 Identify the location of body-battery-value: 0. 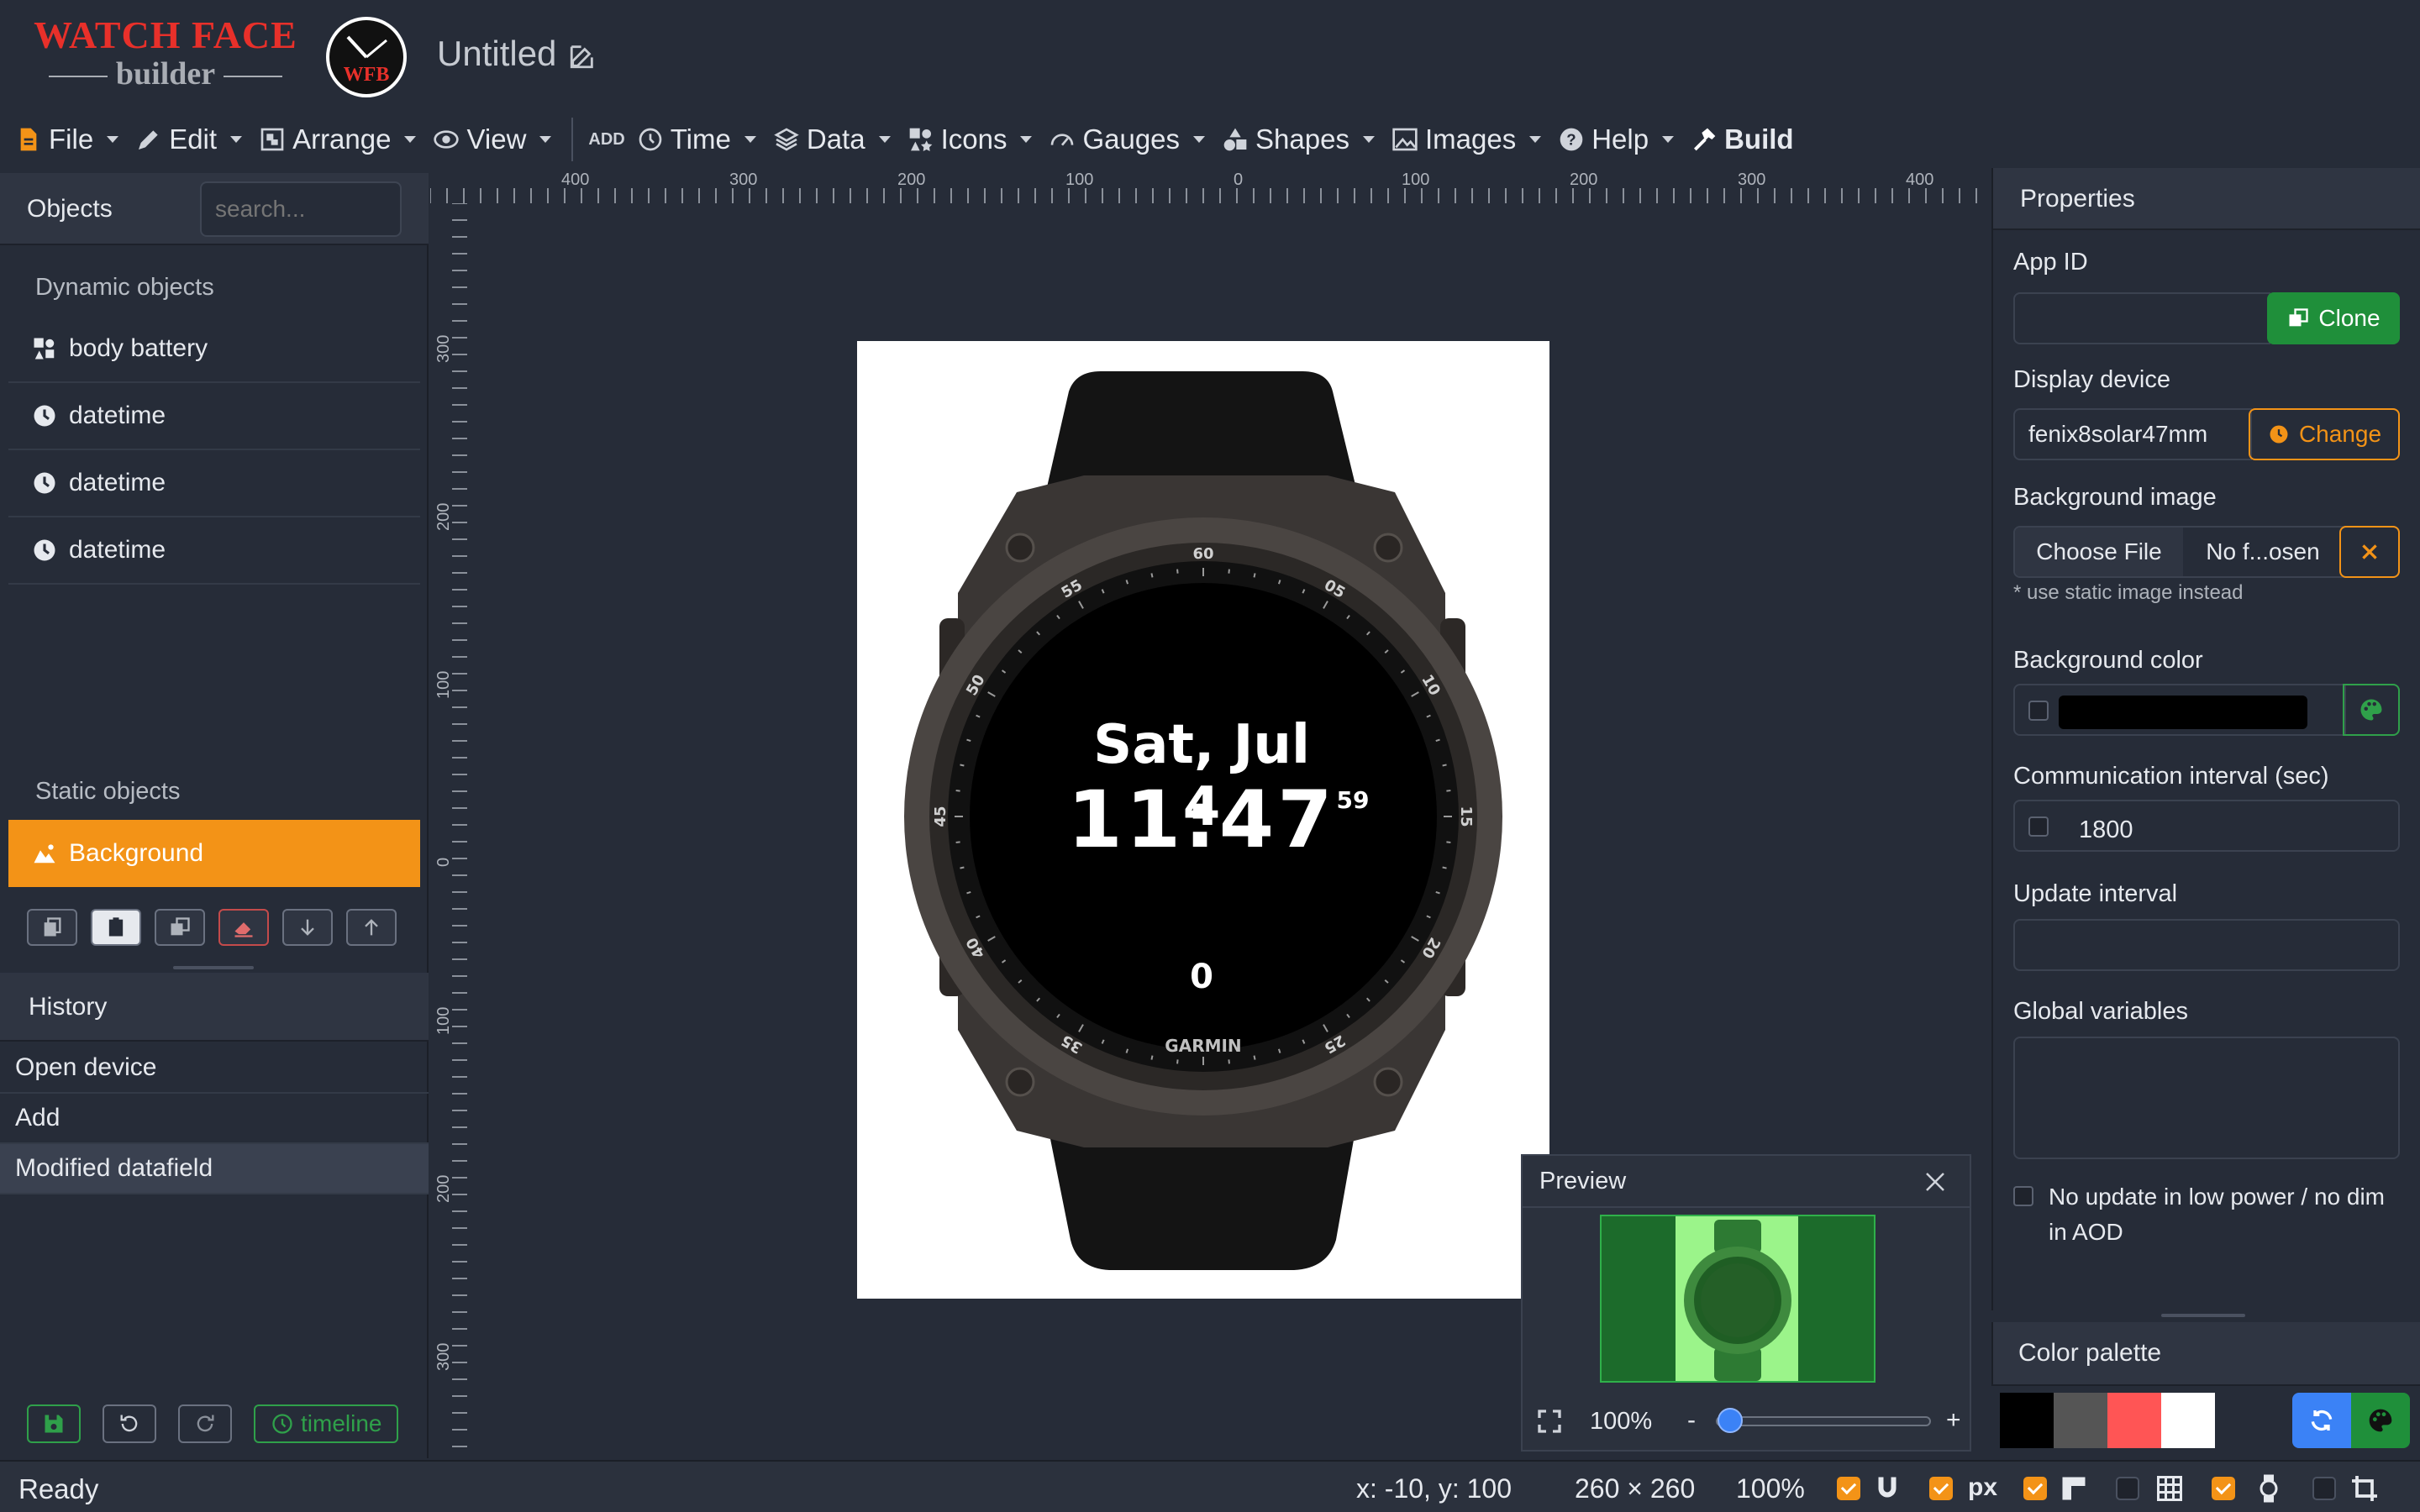
(1201, 977).